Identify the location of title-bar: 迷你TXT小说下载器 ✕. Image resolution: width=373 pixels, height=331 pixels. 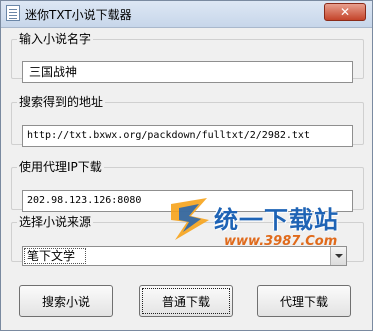
(186, 14).